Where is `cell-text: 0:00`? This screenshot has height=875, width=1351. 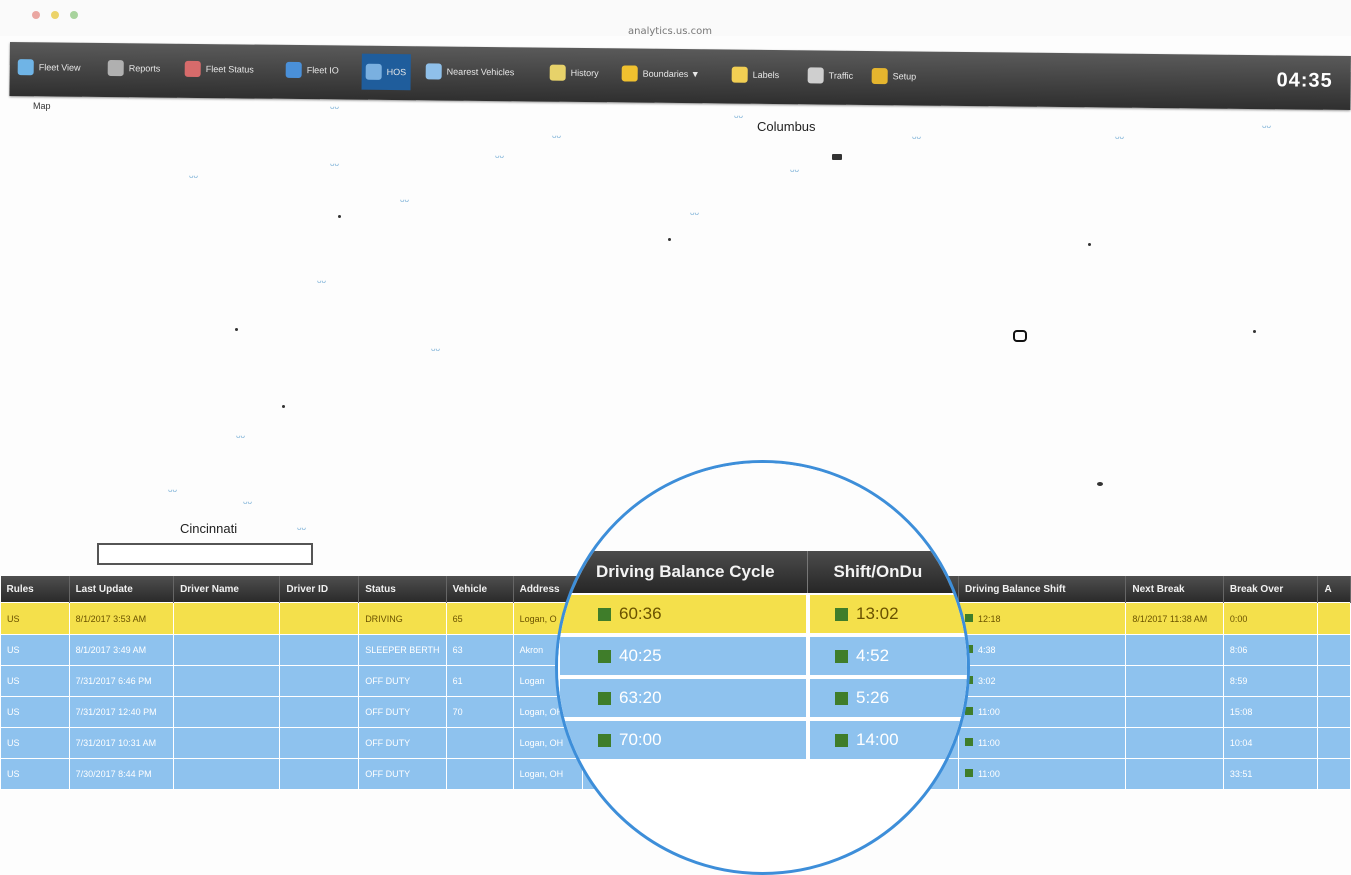
cell-text: 0:00 is located at coordinates (1238, 618).